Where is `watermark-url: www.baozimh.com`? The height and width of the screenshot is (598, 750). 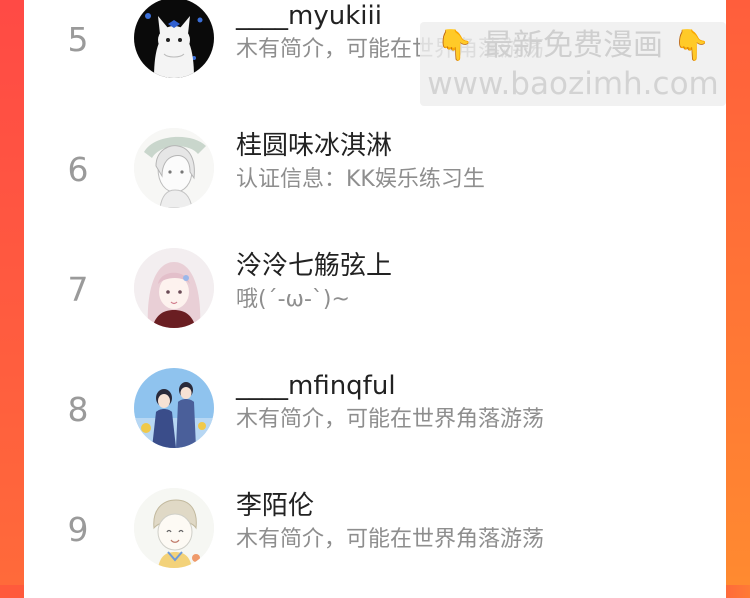
watermark-url: www.baozimh.com is located at coordinates (573, 84).